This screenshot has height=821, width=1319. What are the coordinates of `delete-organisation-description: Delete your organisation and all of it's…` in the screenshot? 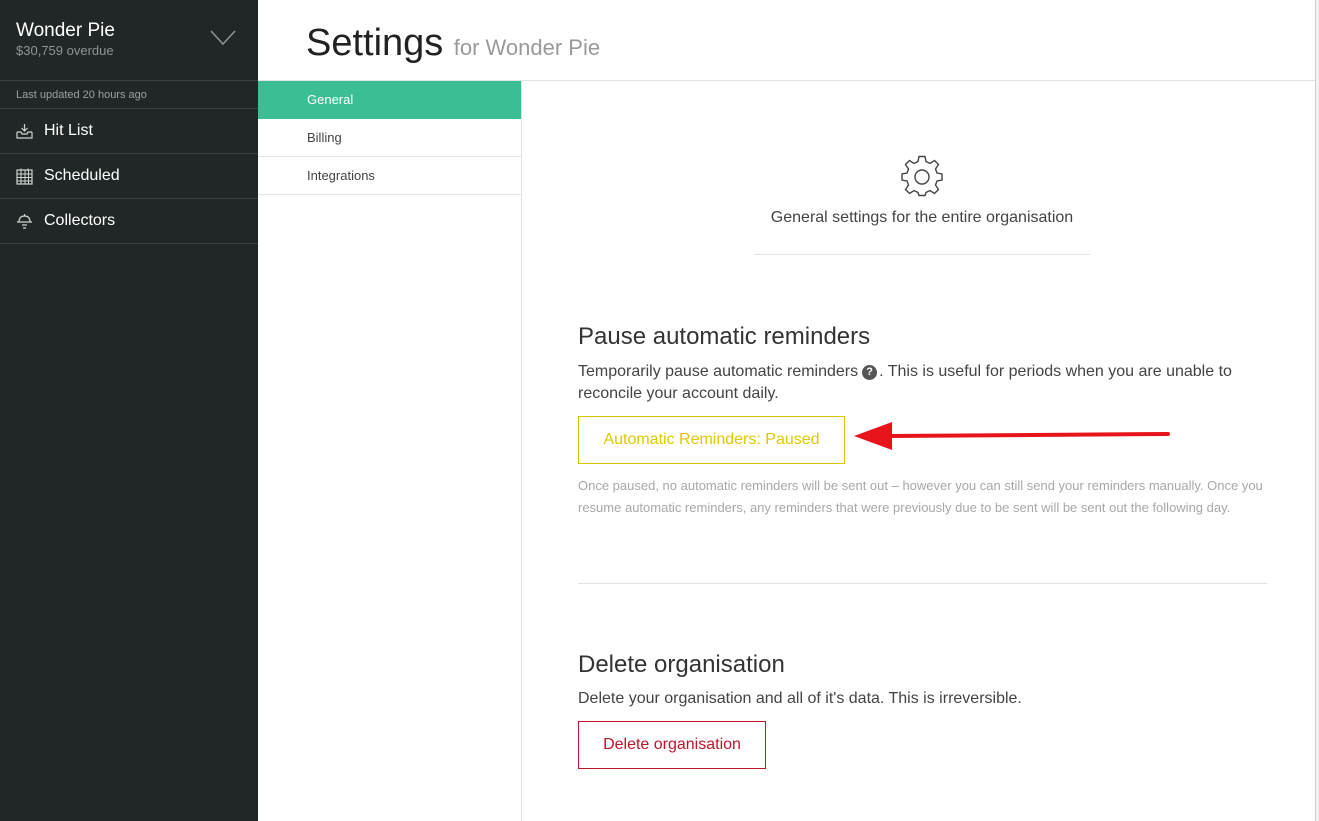 It's located at (800, 698).